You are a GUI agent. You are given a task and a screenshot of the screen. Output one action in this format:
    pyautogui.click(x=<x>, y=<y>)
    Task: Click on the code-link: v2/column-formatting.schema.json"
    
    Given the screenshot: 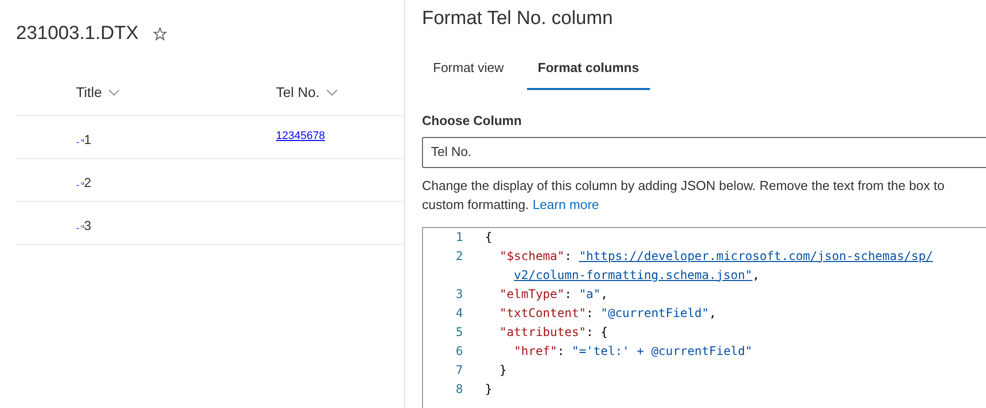 What is the action you would take?
    pyautogui.click(x=633, y=275)
    